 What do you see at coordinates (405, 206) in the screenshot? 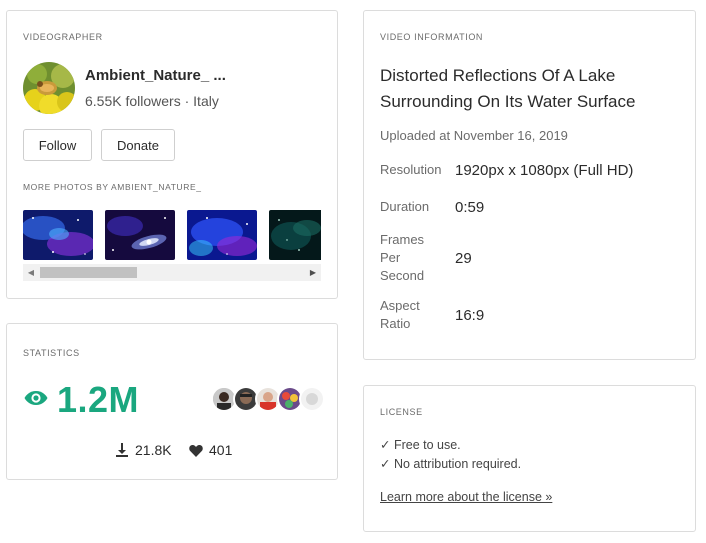
I see `duration-label: Duration` at bounding box center [405, 206].